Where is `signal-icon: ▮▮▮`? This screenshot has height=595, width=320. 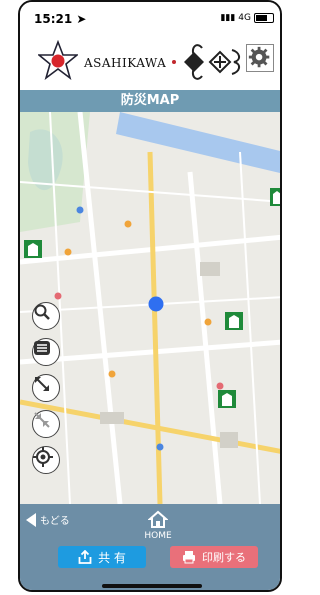
signal-icon: ▮▮▮ is located at coordinates (228, 18).